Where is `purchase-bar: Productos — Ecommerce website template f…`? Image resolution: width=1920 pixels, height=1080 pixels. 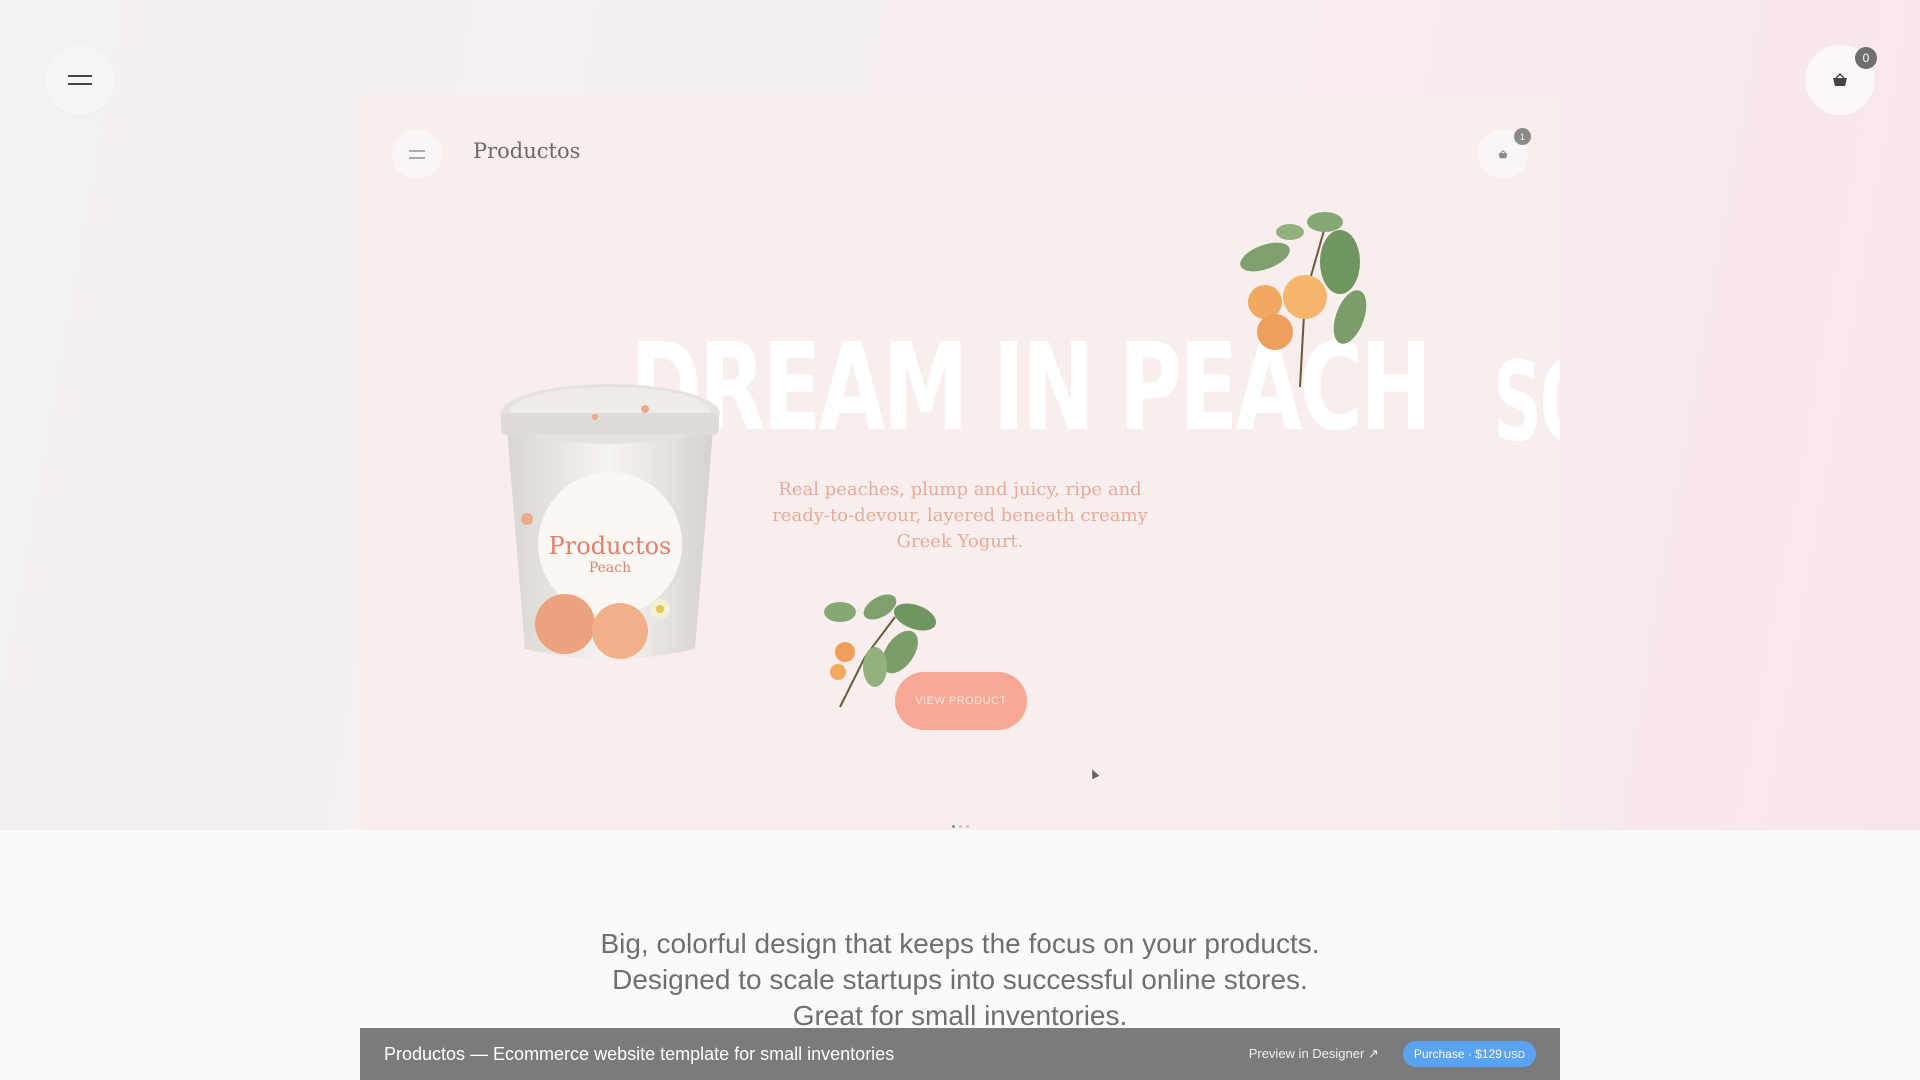
purchase-bar: Productos — Ecommerce website template f… is located at coordinates (960, 1054).